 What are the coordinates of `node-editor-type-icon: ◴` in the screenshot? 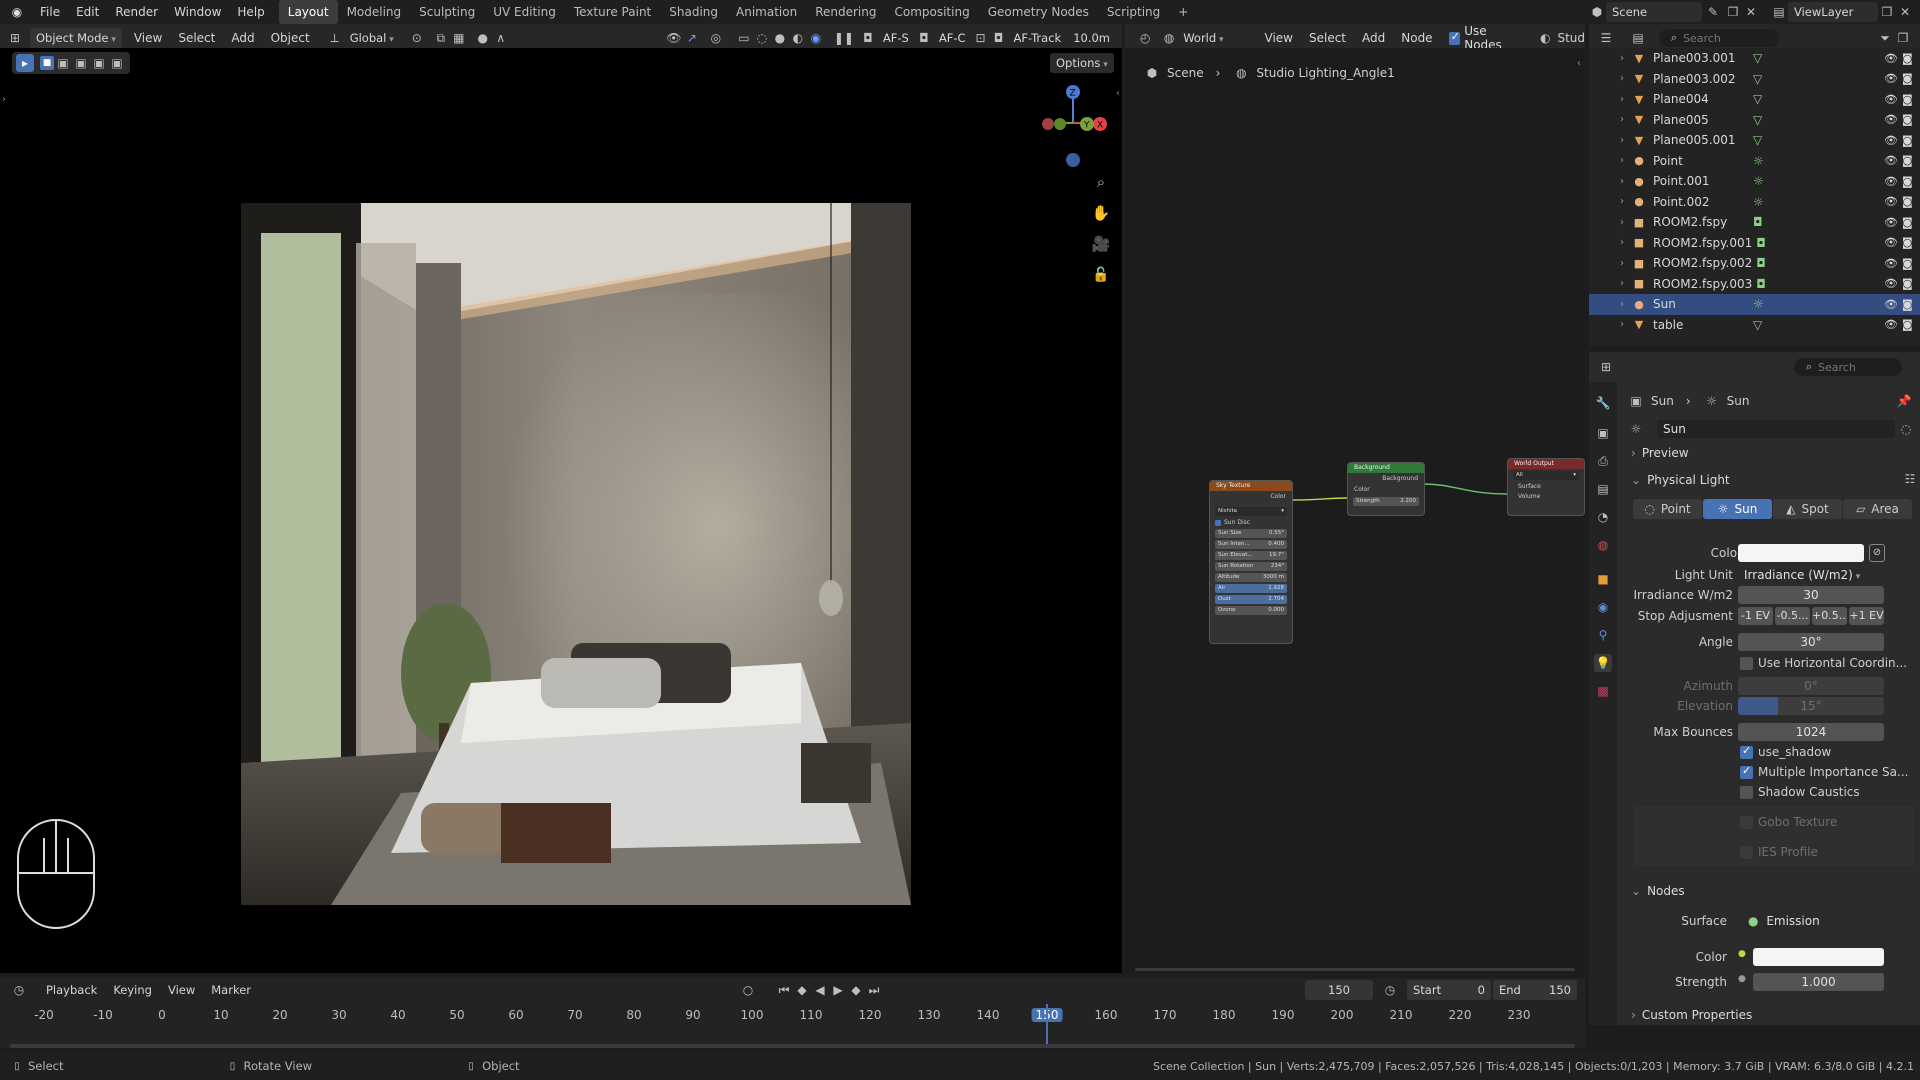 It's located at (1145, 38).